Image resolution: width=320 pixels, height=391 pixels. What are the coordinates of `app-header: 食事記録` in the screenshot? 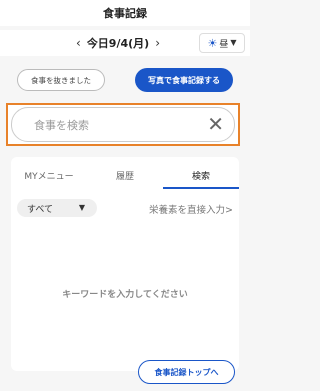 It's located at (125, 13).